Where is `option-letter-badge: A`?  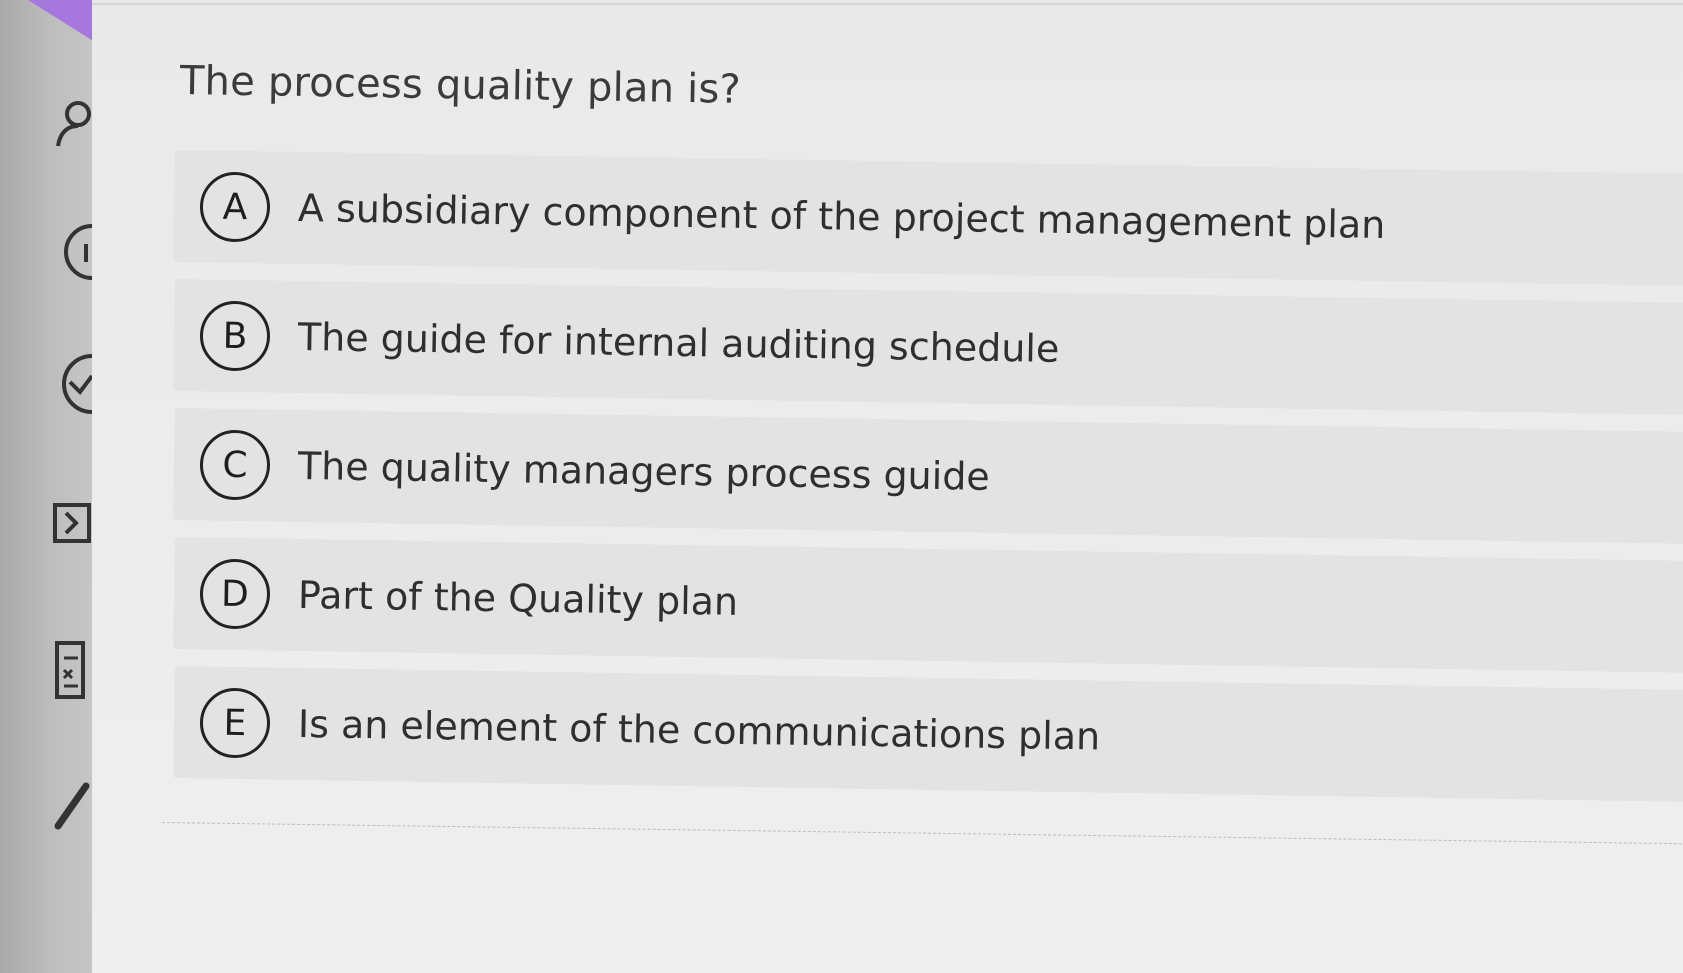
option-letter-badge: A is located at coordinates (235, 207).